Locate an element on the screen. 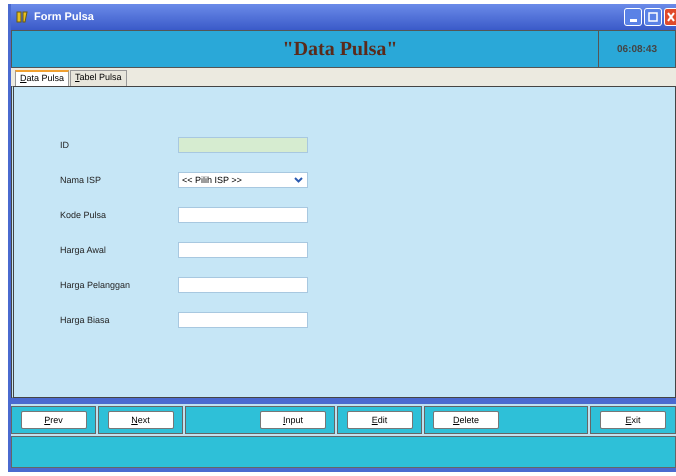  minimize-icon is located at coordinates (633, 20).